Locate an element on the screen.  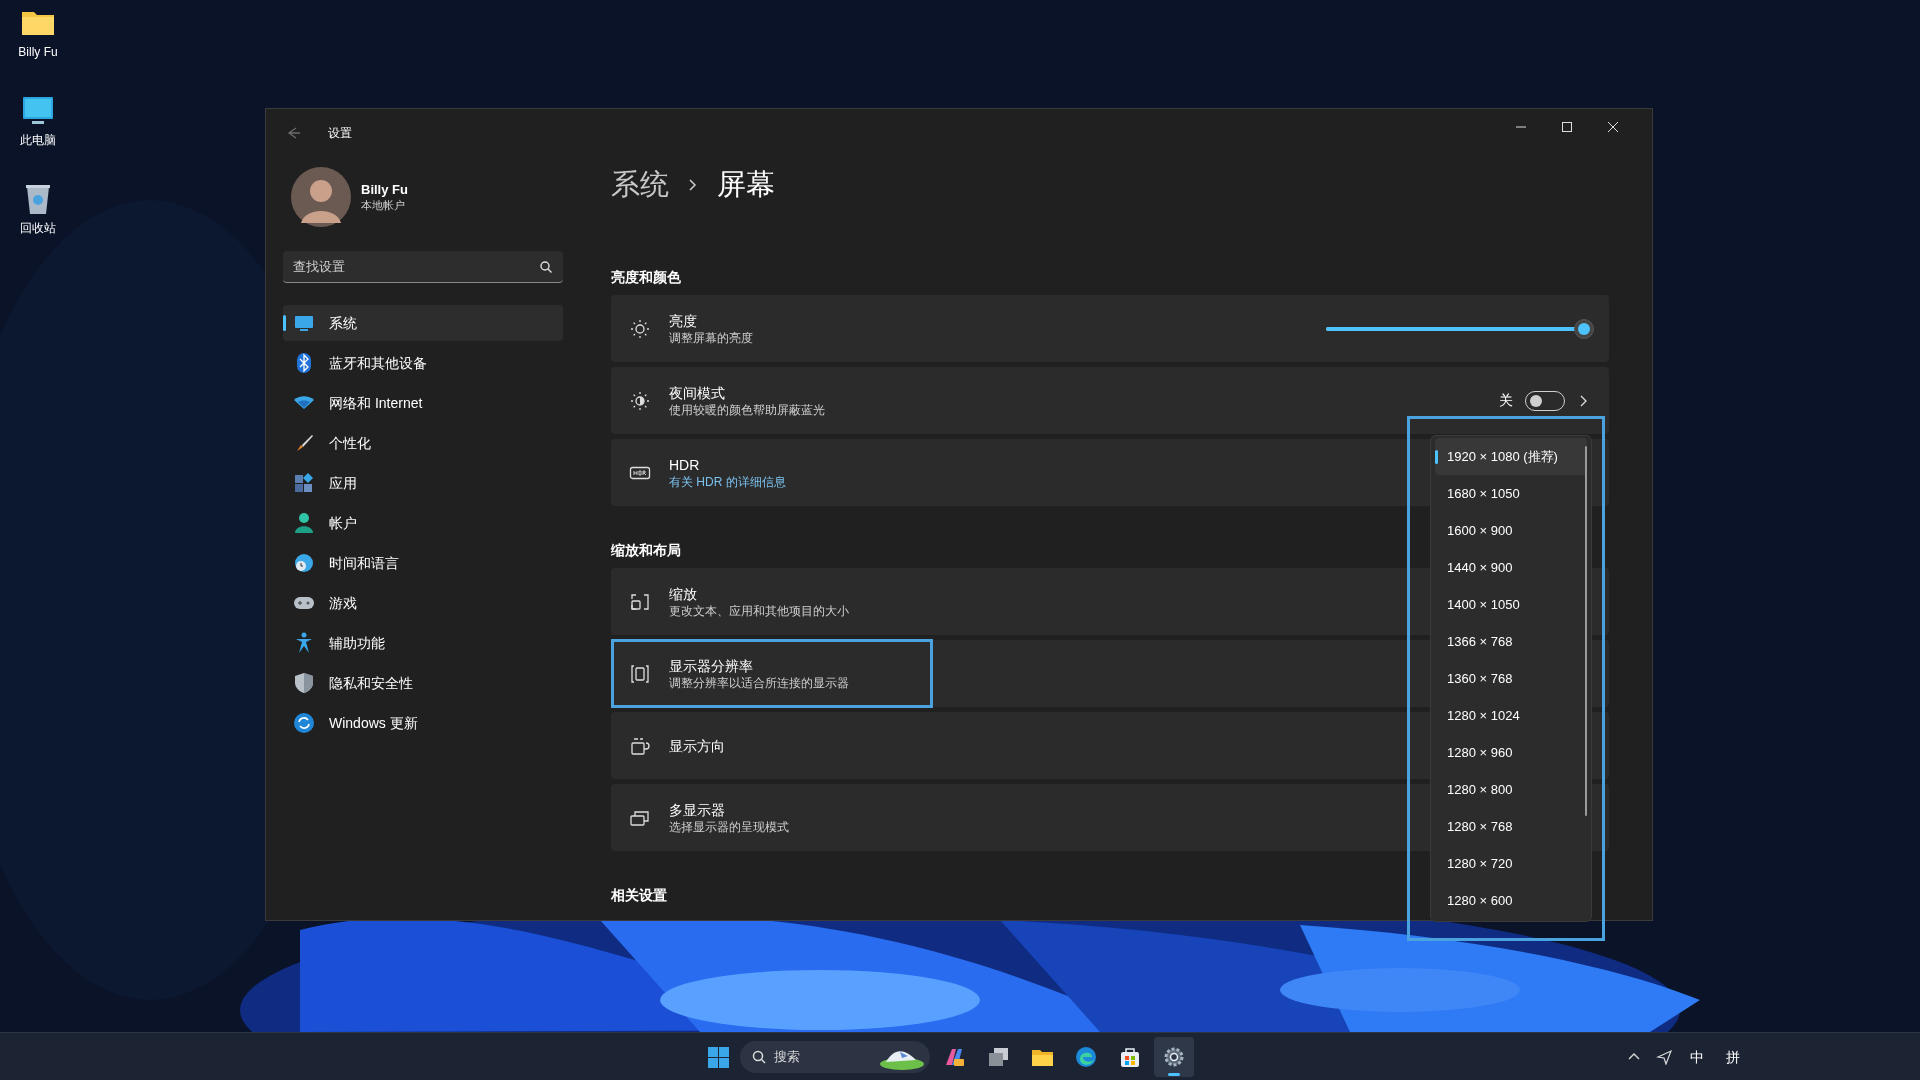
toggle-state: 关 is located at coordinates (1506, 400).